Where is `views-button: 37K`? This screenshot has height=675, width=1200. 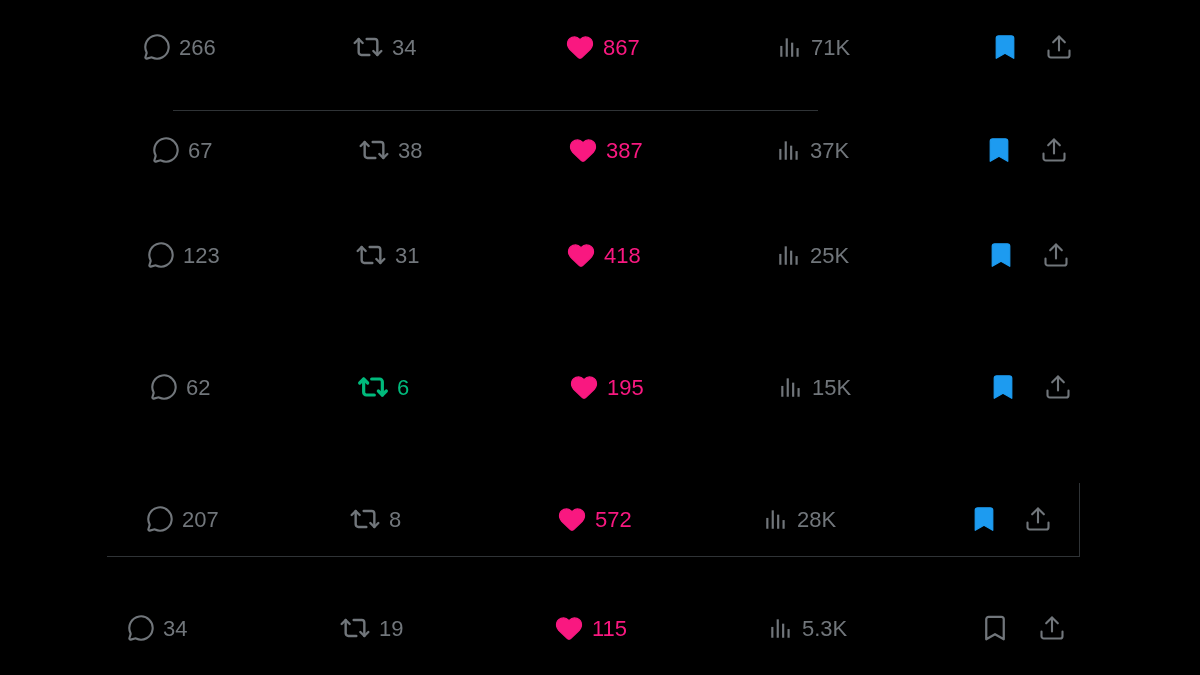
views-button: 37K is located at coordinates (826, 150).